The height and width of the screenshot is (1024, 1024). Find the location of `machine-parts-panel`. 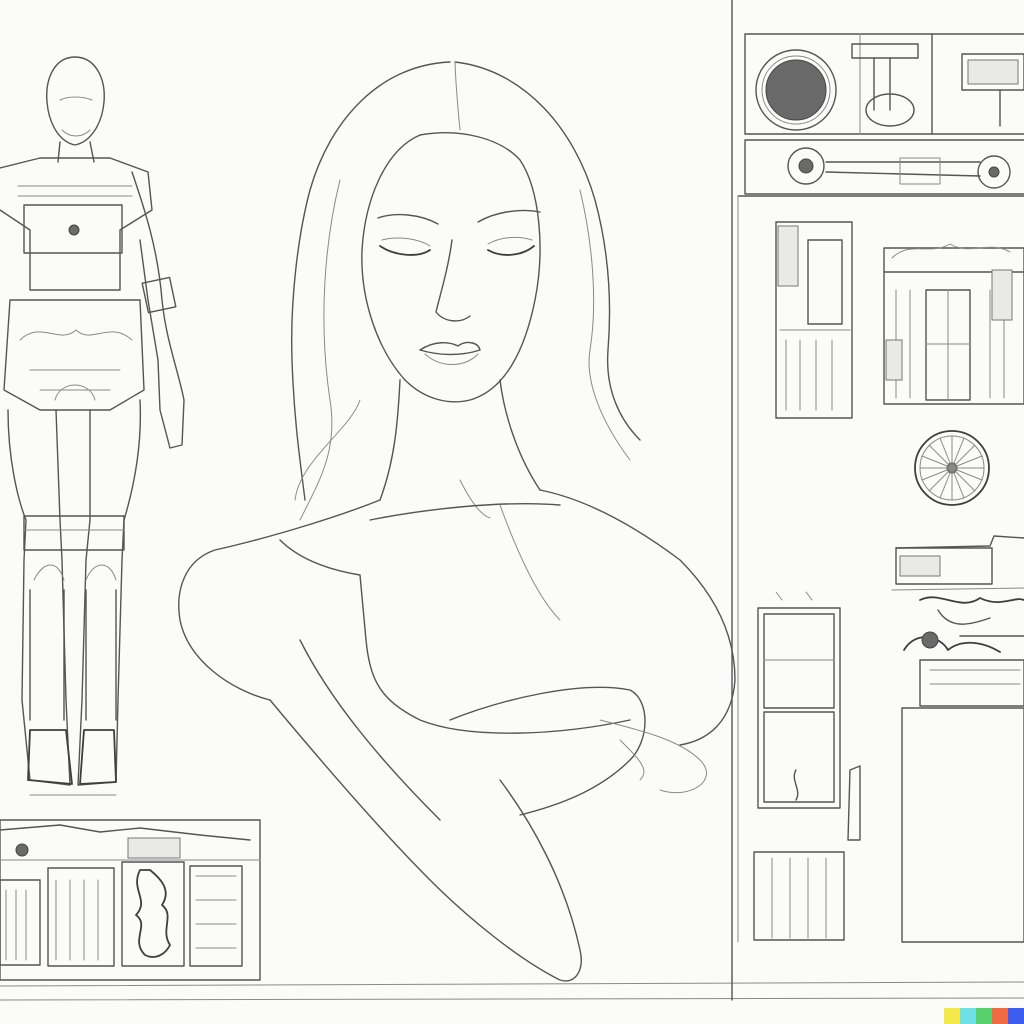

machine-parts-panel is located at coordinates (880, 115).